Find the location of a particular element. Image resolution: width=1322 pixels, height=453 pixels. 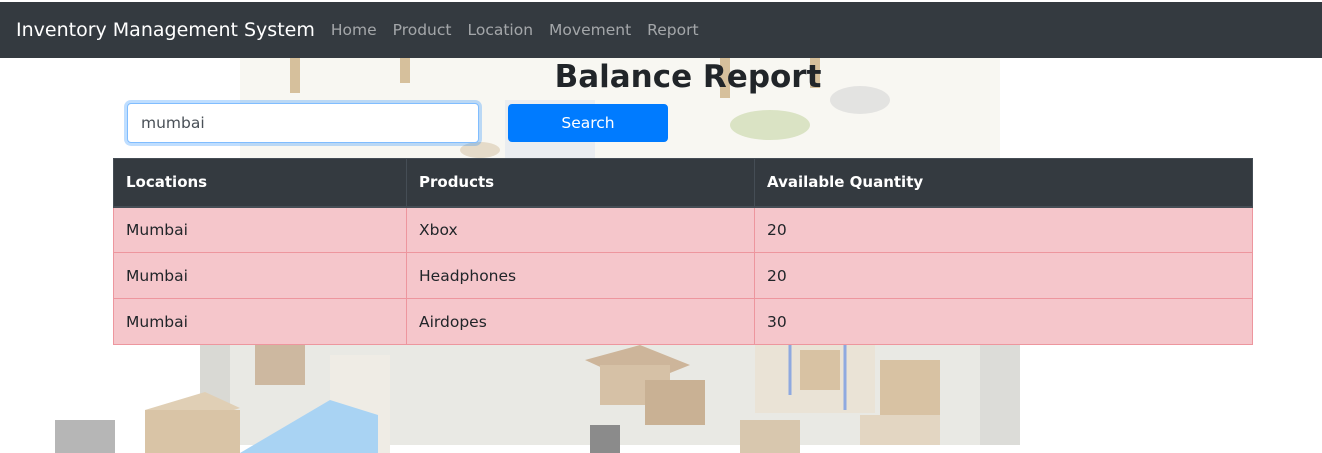

cell-product: Headphones is located at coordinates (580, 275).